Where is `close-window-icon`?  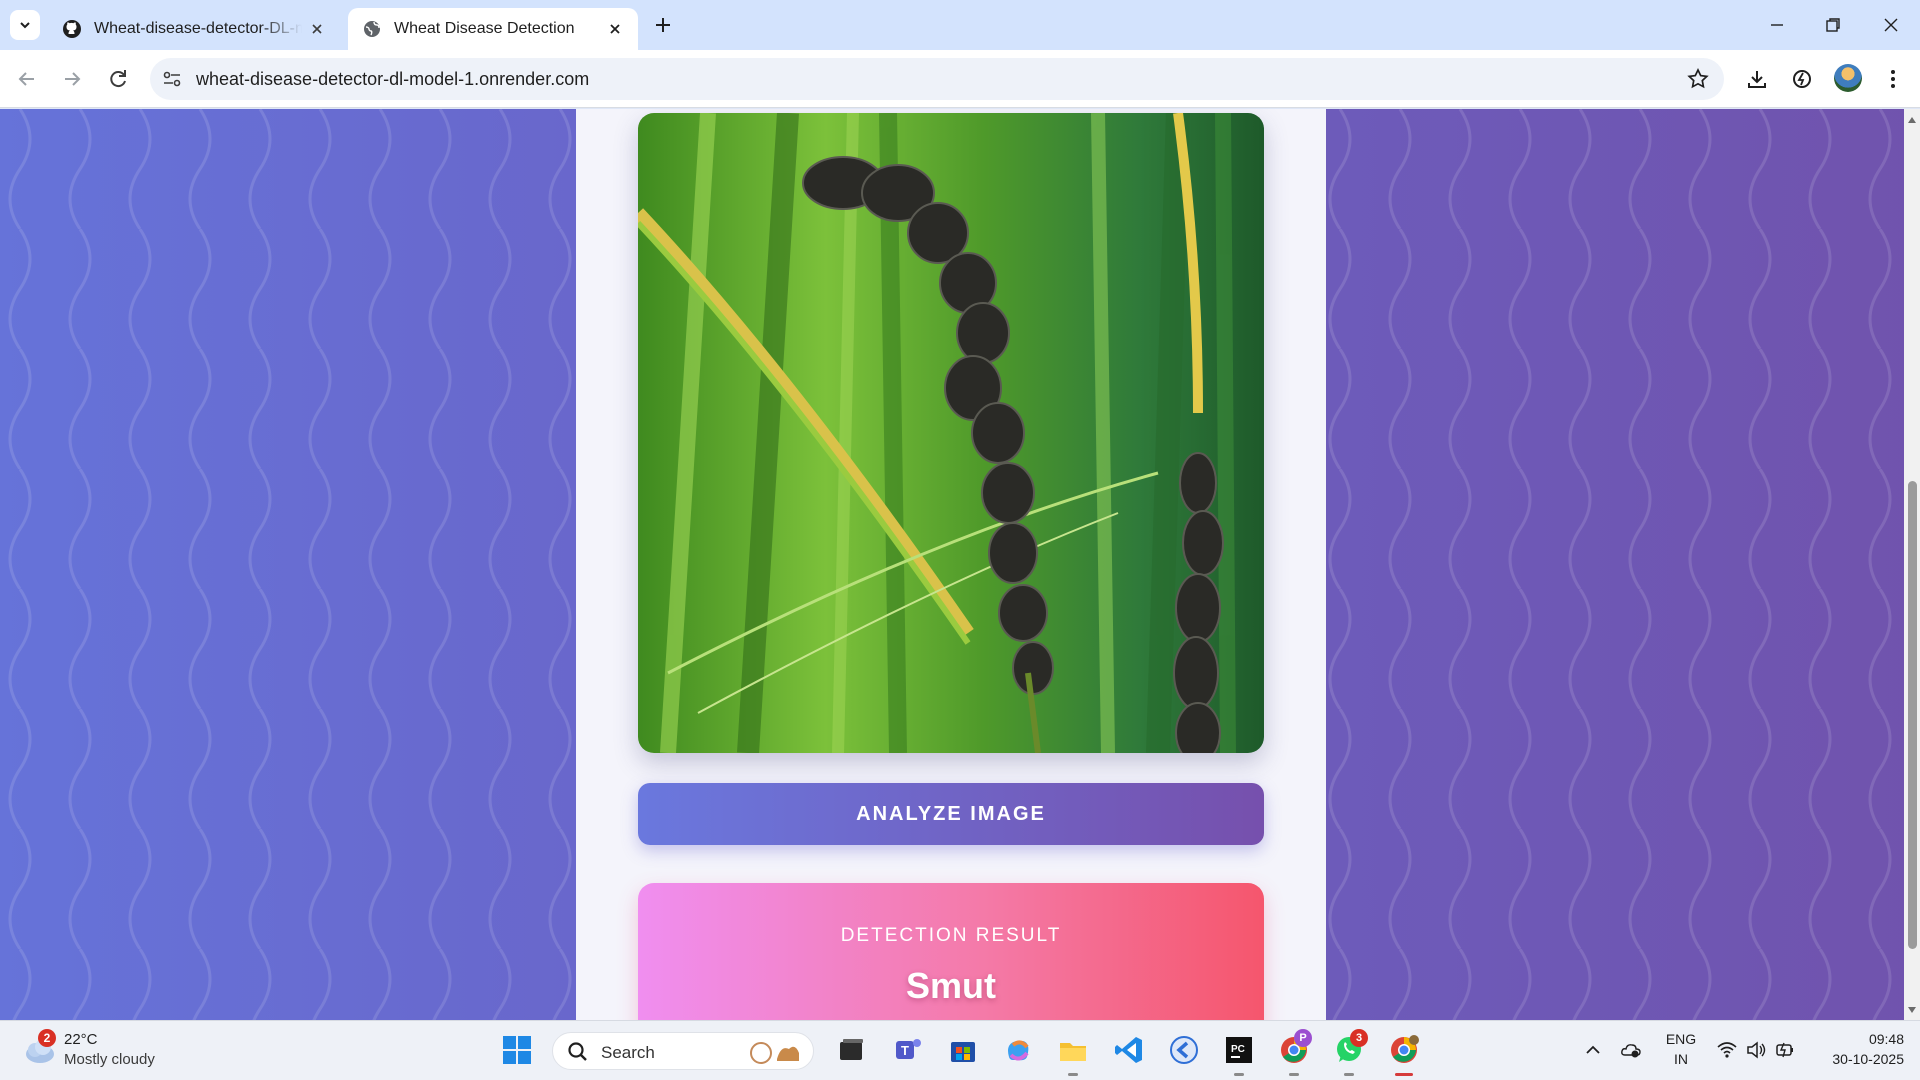 close-window-icon is located at coordinates (1891, 25).